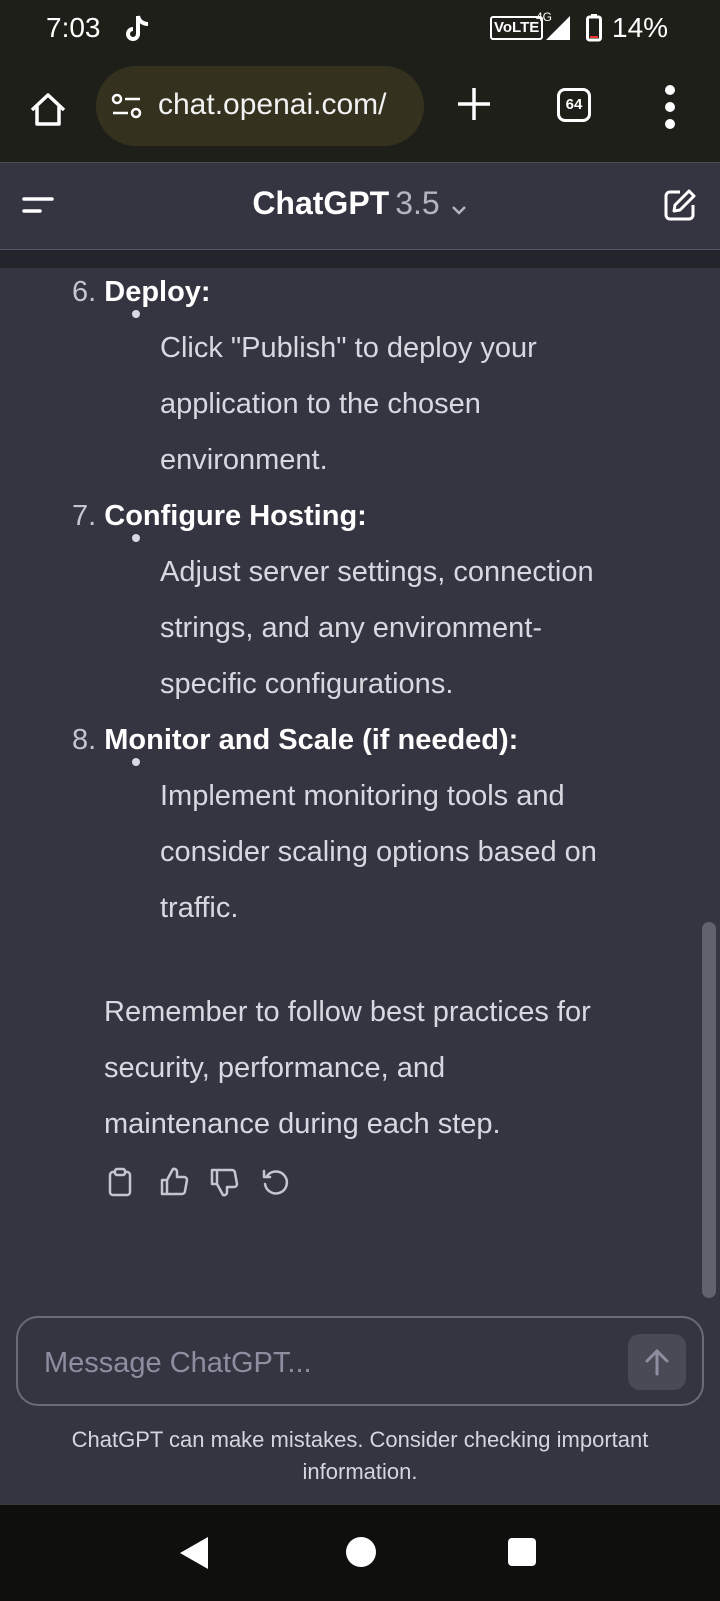 This screenshot has height=1601, width=720. I want to click on thumbs-down-icon, so click(224, 1182).